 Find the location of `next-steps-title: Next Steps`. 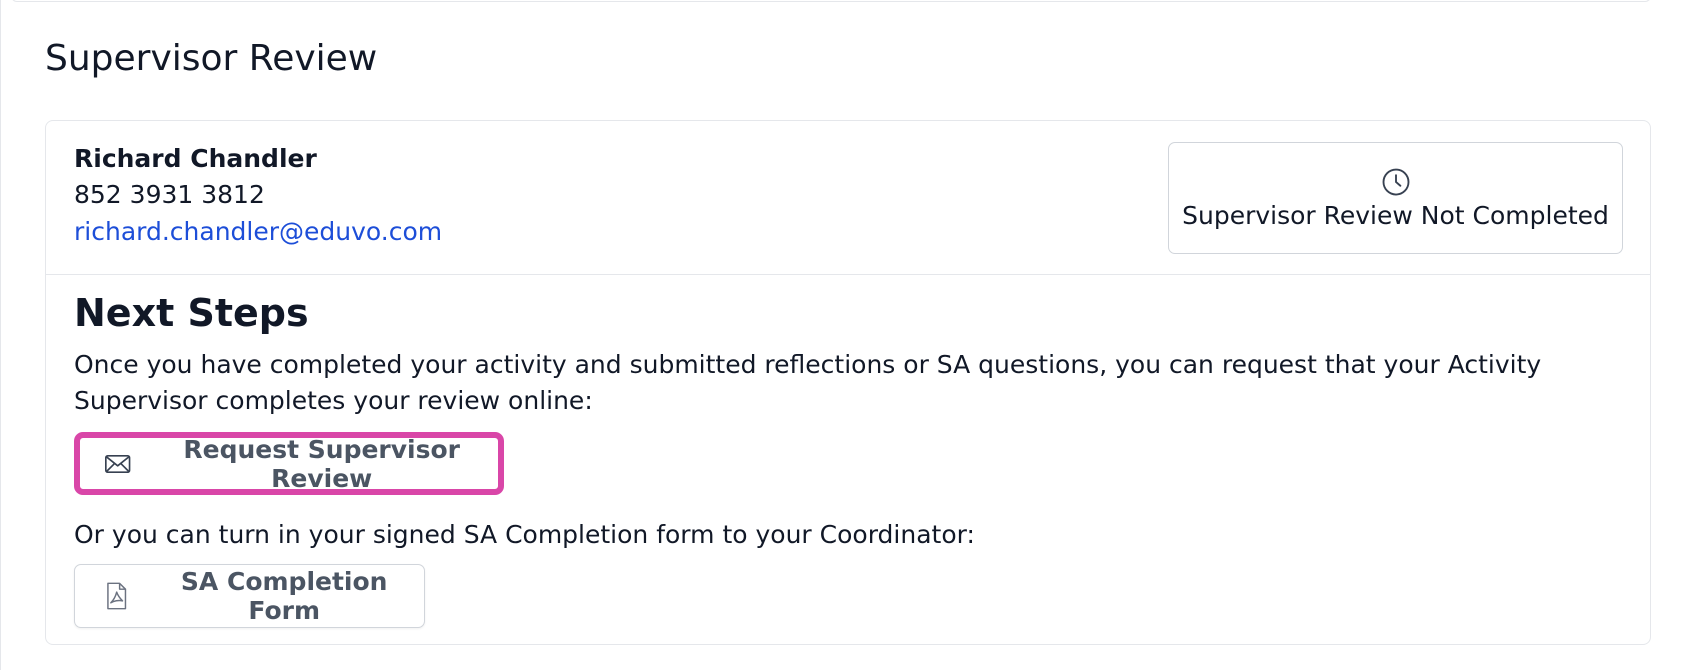

next-steps-title: Next Steps is located at coordinates (191, 313).